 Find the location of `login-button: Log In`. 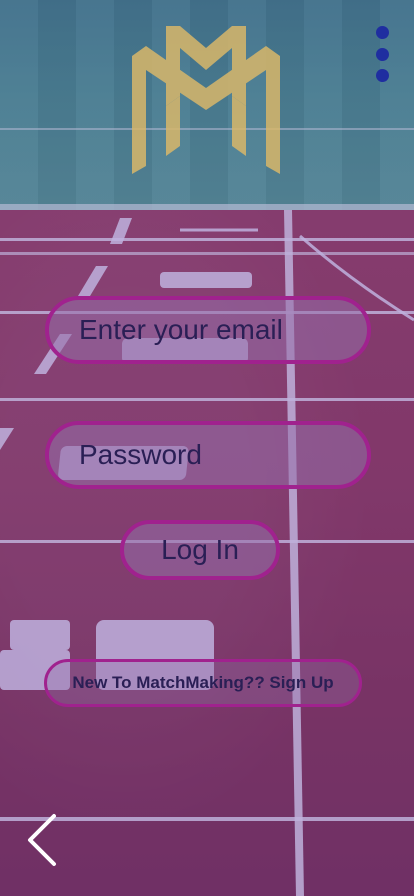

login-button: Log In is located at coordinates (200, 550).